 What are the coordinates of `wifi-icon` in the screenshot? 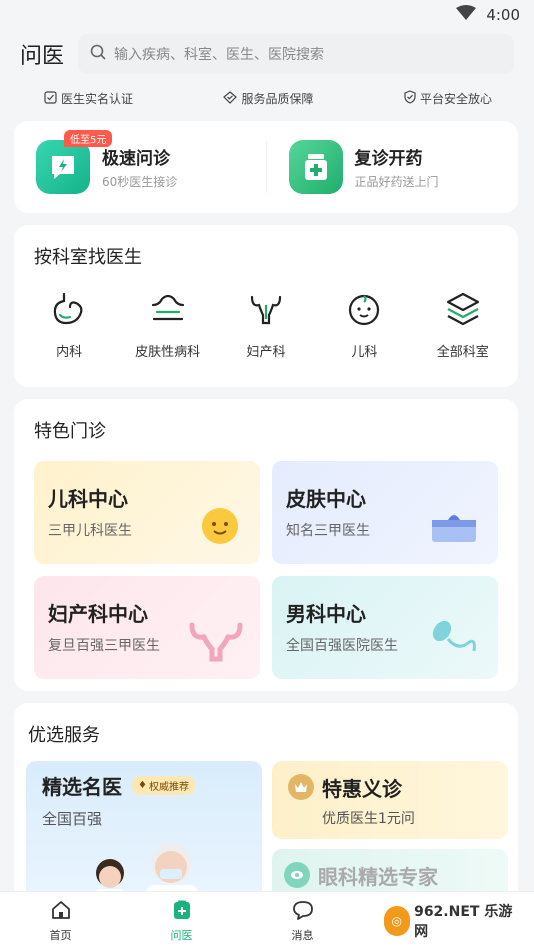 It's located at (466, 15).